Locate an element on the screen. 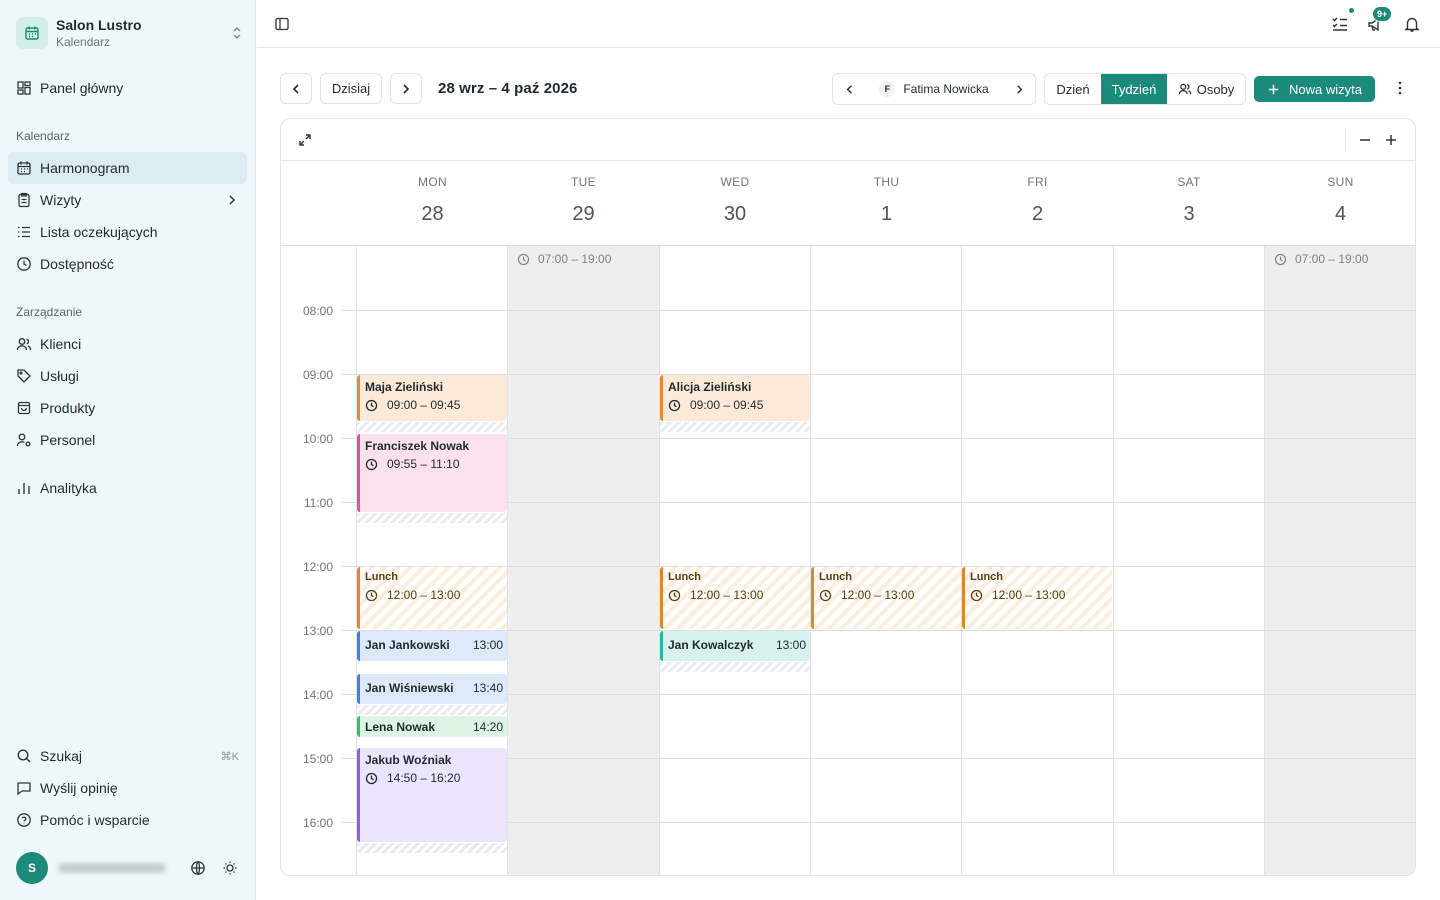 The height and width of the screenshot is (900, 1440). day-header: SAT 3 is located at coordinates (1189, 203).